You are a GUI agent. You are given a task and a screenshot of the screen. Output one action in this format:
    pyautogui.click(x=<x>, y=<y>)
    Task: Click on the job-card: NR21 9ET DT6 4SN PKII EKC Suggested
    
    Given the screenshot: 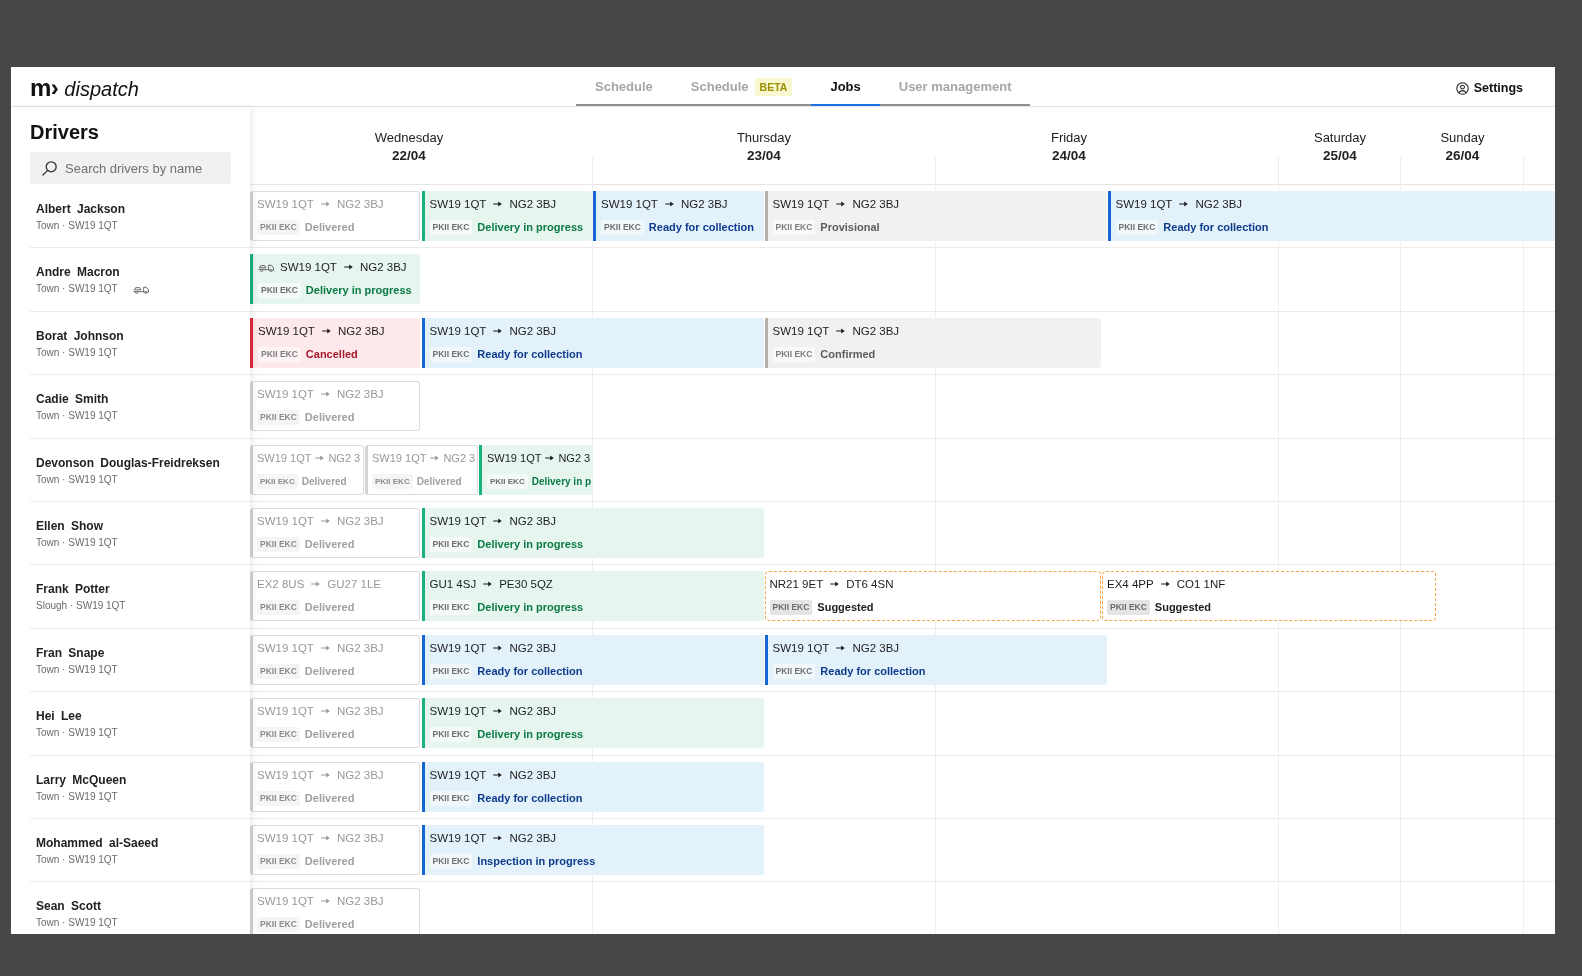 What is the action you would take?
    pyautogui.click(x=932, y=596)
    